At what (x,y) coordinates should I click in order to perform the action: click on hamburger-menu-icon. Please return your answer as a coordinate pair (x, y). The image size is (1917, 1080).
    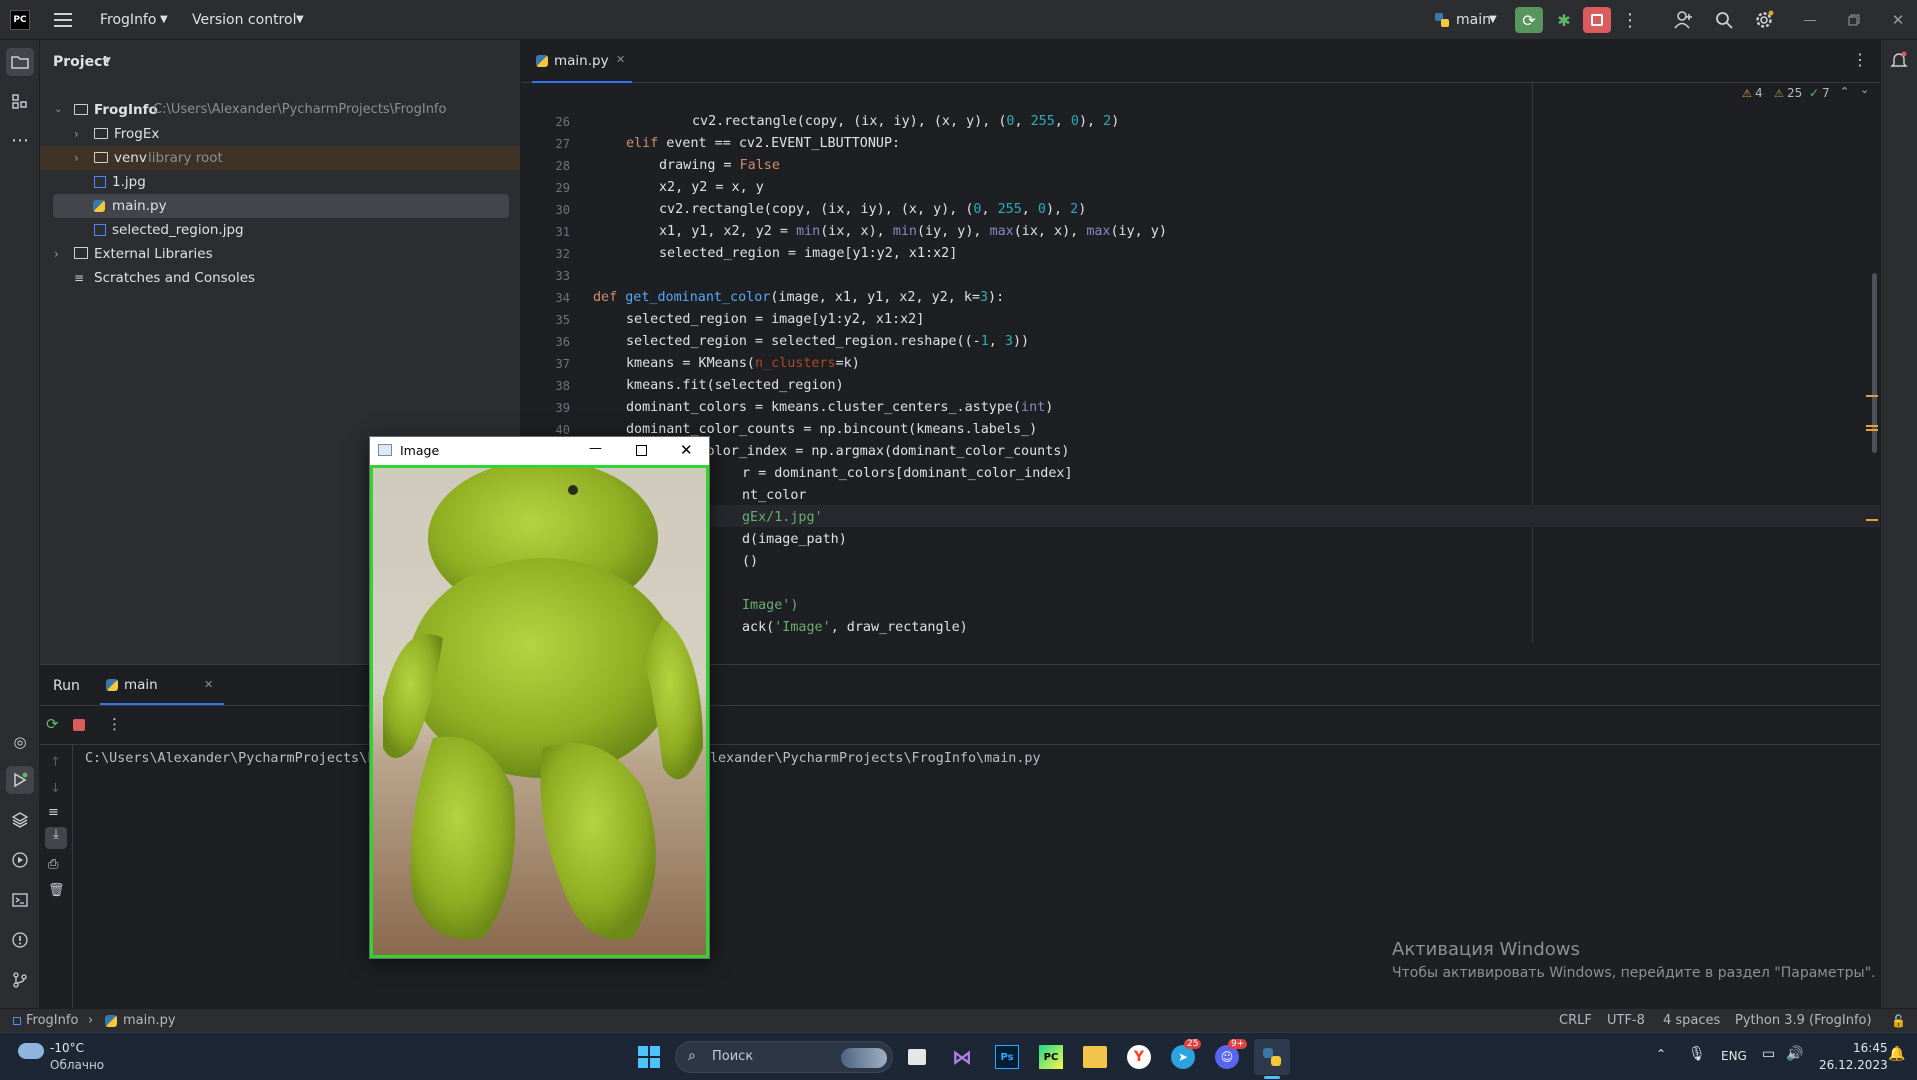
    Looking at the image, I should click on (63, 20).